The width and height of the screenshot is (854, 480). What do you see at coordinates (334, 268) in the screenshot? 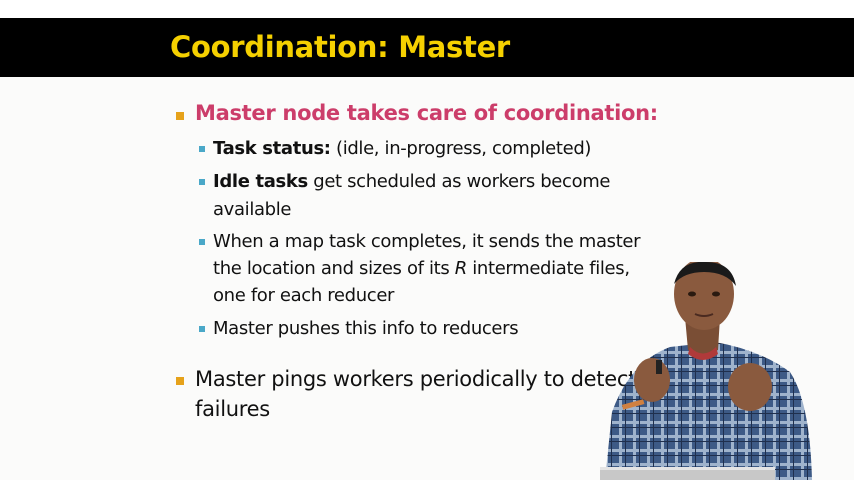
I see `sub-bullet-3-line-2-a: the location and sizes of its` at bounding box center [334, 268].